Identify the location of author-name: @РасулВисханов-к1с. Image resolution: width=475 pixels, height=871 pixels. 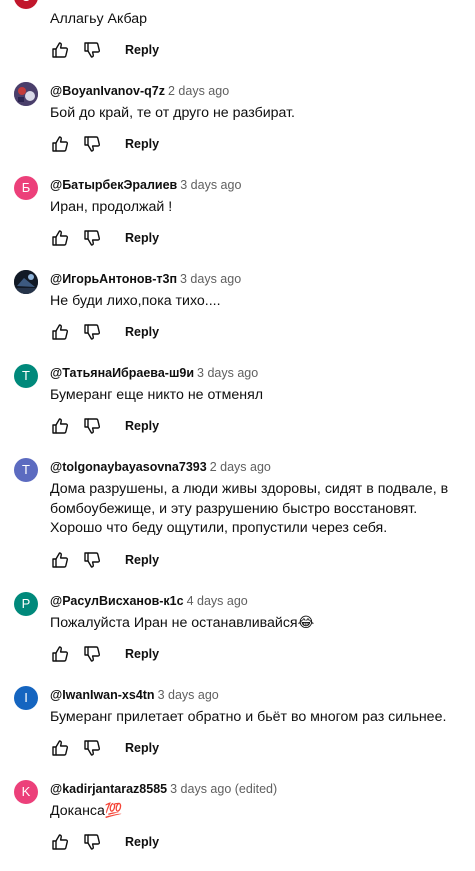
(117, 601).